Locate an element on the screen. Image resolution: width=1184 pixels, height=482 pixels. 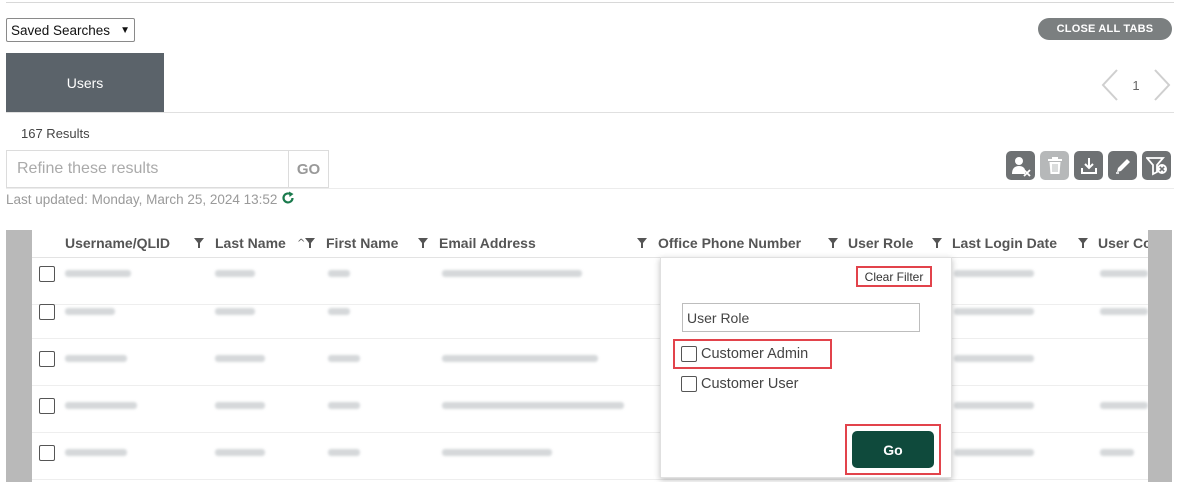
refine-search: GO is located at coordinates (167, 169).